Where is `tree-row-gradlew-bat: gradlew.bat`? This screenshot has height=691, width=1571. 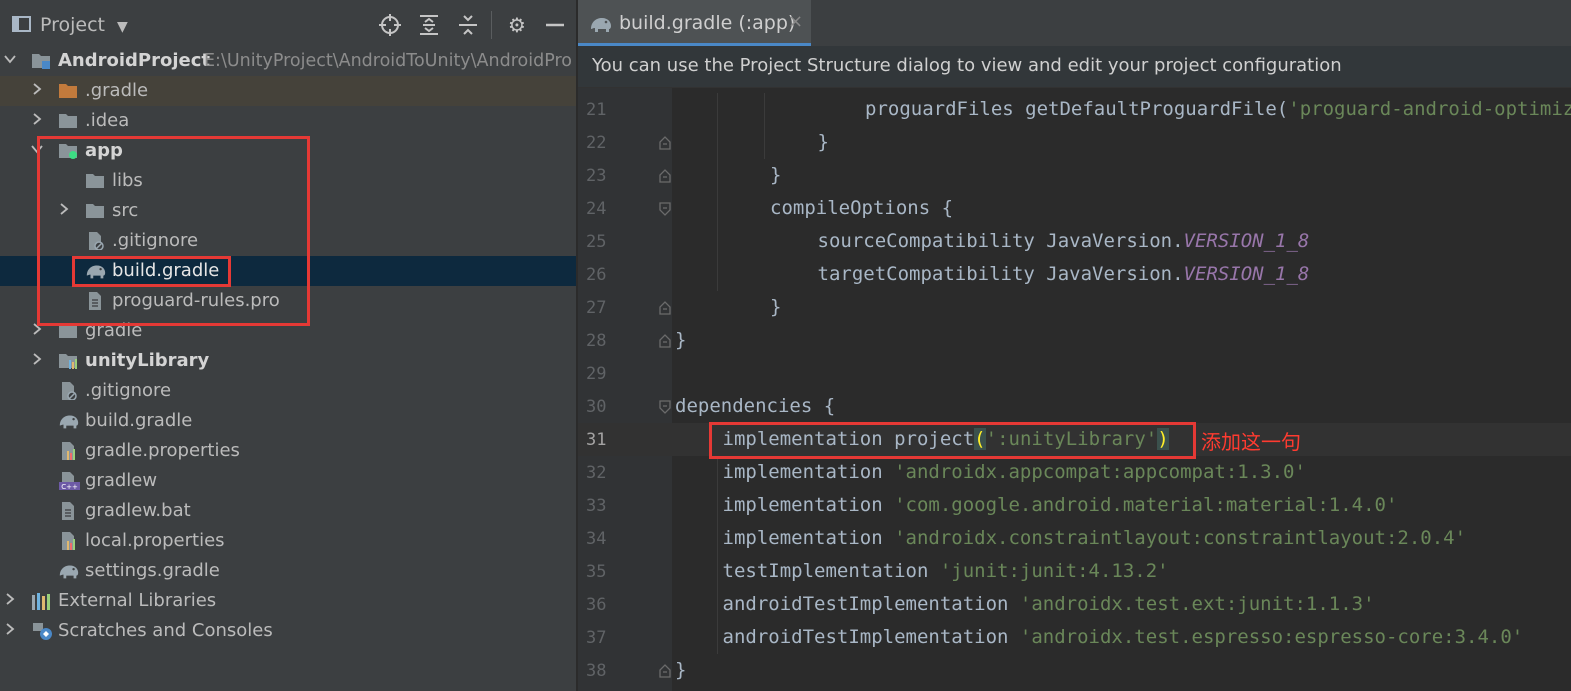
tree-row-gradlew-bat: gradlew.bat is located at coordinates (288, 511).